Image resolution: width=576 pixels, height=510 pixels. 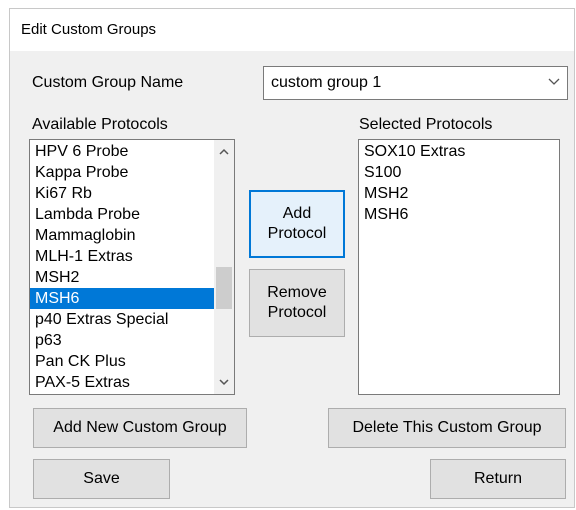 I want to click on selected-protocols-label: Selected Protocols, so click(x=426, y=124).